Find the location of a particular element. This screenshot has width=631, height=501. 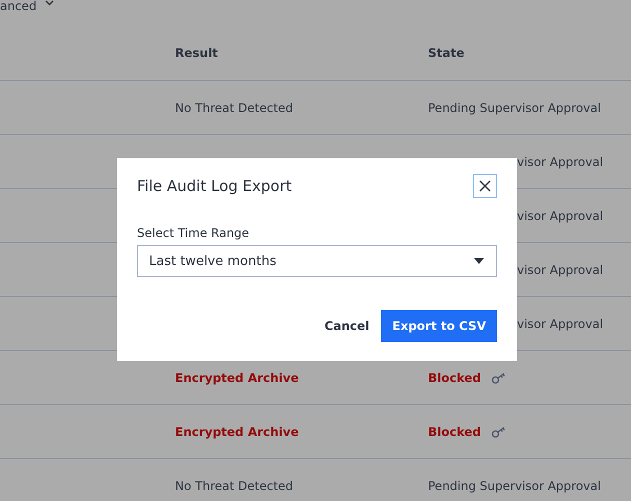

dialog-title: File Audit Log Export is located at coordinates (214, 186).